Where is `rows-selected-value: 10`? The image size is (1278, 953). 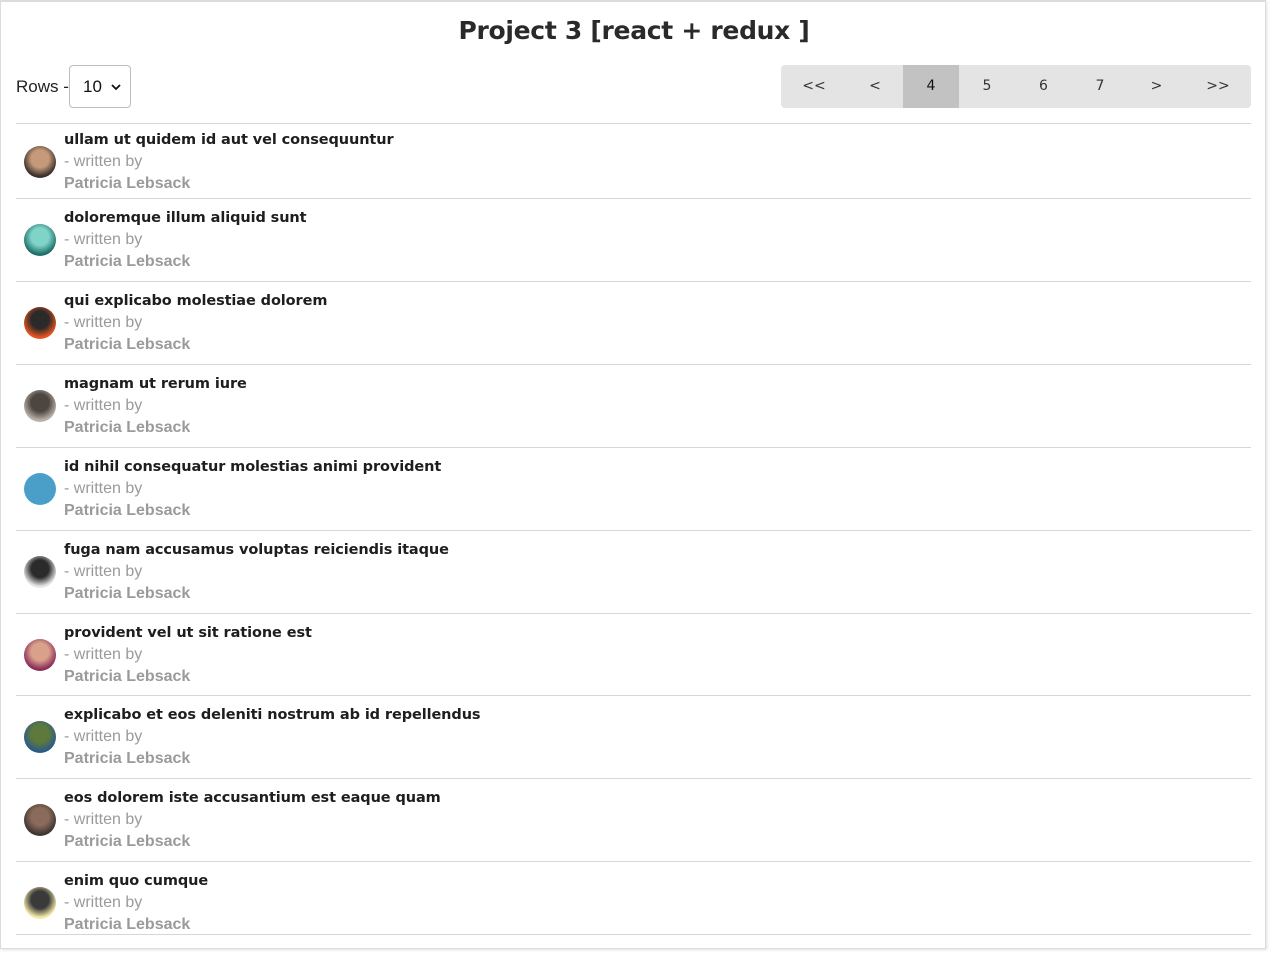
rows-selected-value: 10 is located at coordinates (92, 86).